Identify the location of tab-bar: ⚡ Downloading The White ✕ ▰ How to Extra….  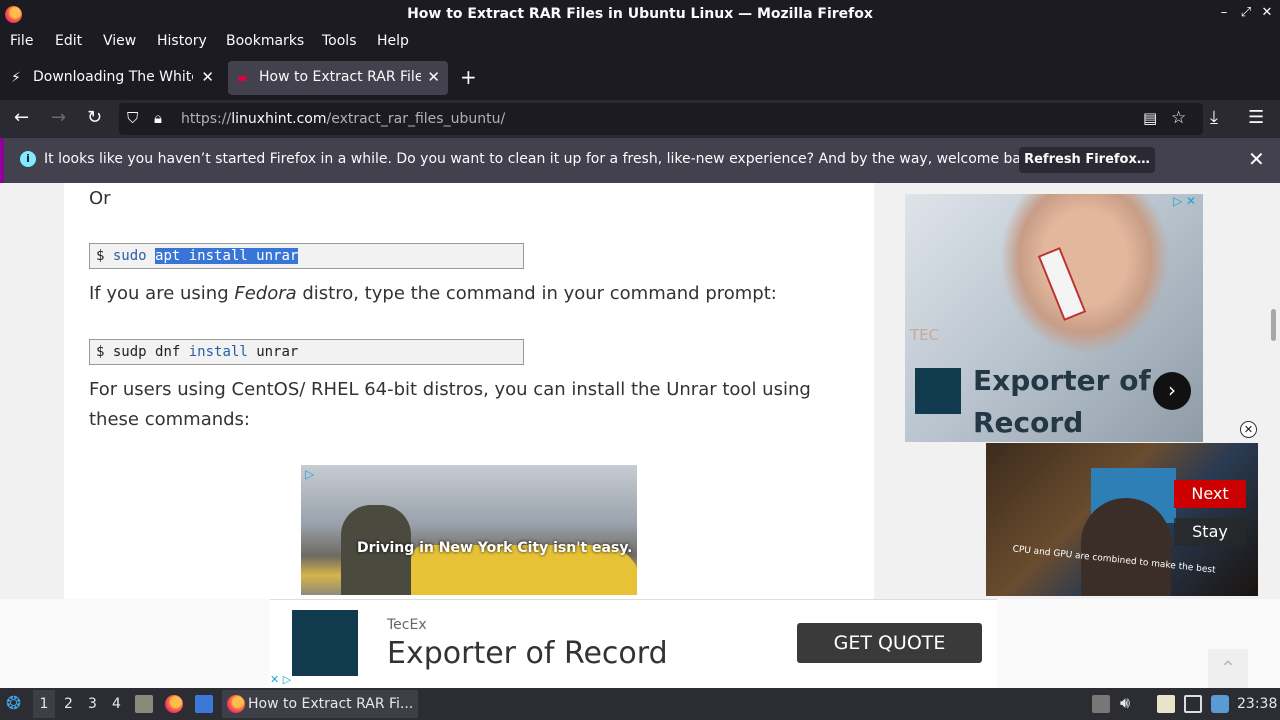
(640, 78).